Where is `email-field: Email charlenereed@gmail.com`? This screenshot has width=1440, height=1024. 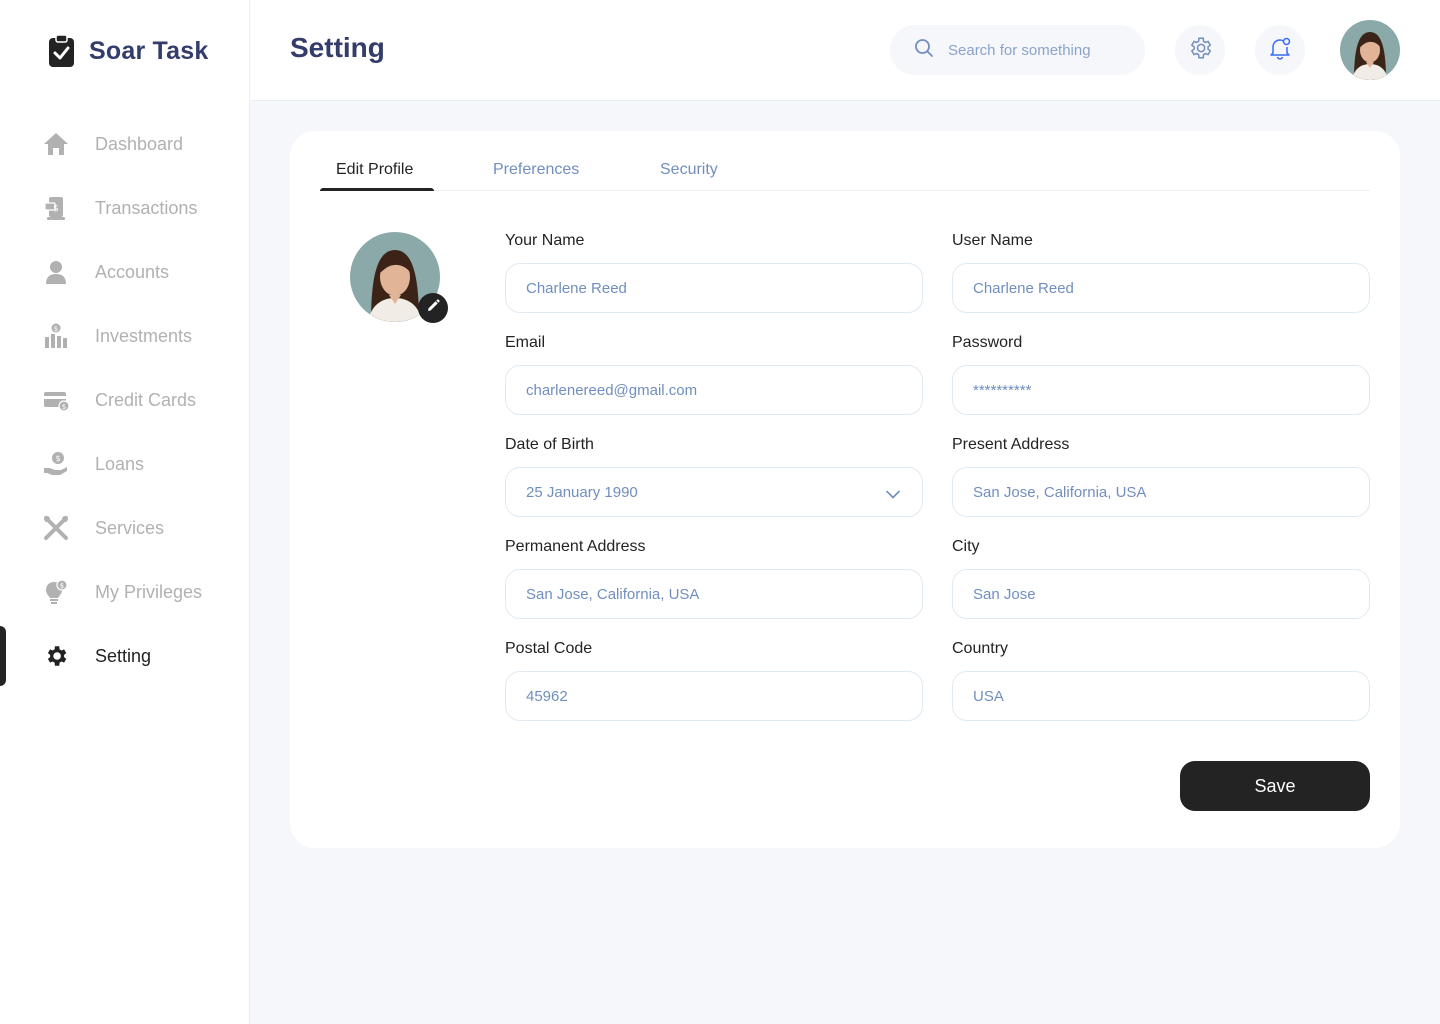 email-field: Email charlenereed@gmail.com is located at coordinates (714, 374).